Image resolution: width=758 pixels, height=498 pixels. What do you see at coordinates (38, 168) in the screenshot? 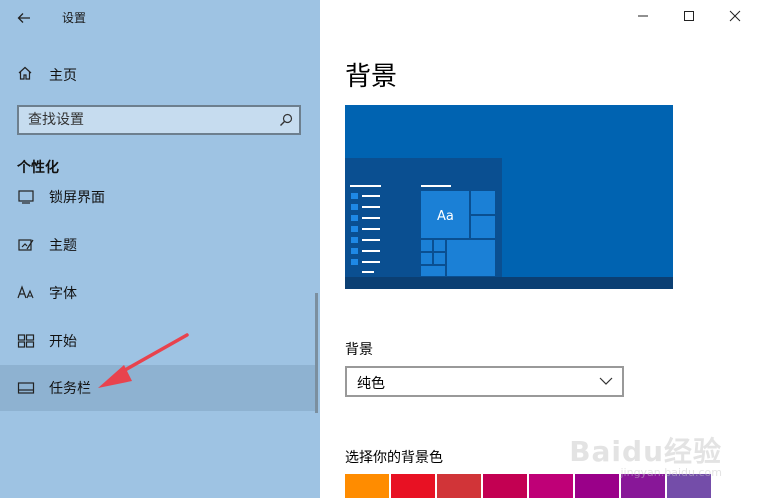
I see `section-title: 个性化` at bounding box center [38, 168].